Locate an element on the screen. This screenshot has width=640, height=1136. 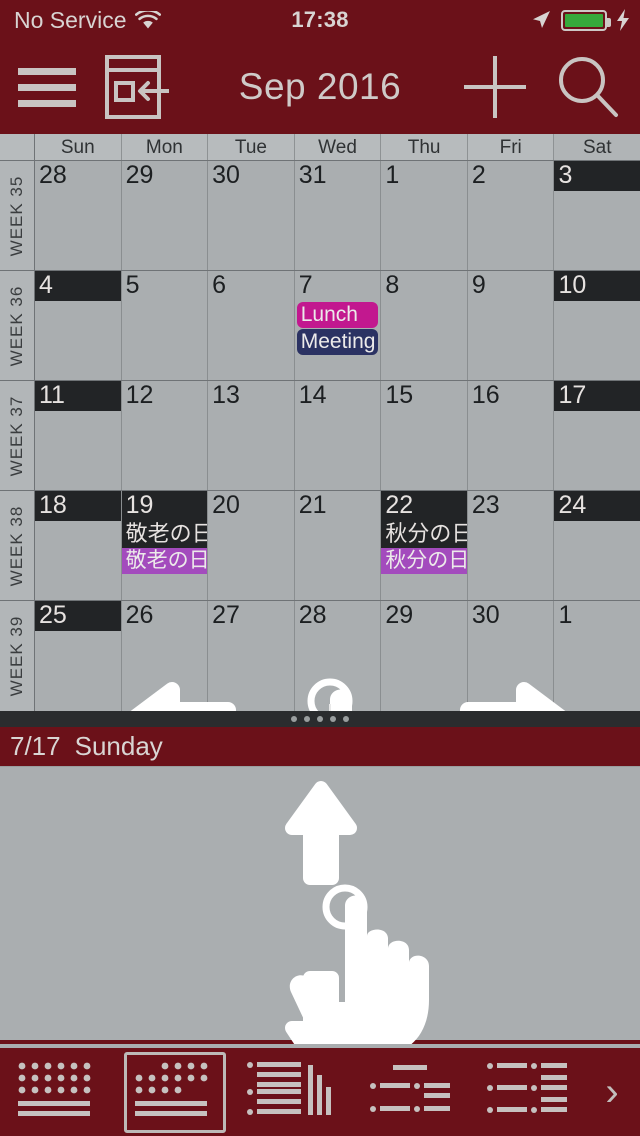
day-number: 25 is located at coordinates (78, 616).